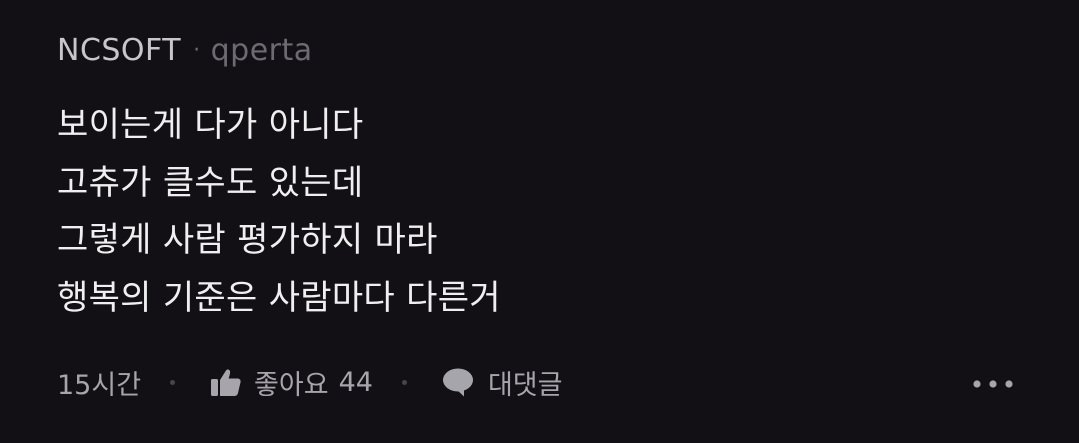 This screenshot has width=1079, height=443. Describe the element at coordinates (262, 50) in the screenshot. I see `author-handle: qperta` at that location.